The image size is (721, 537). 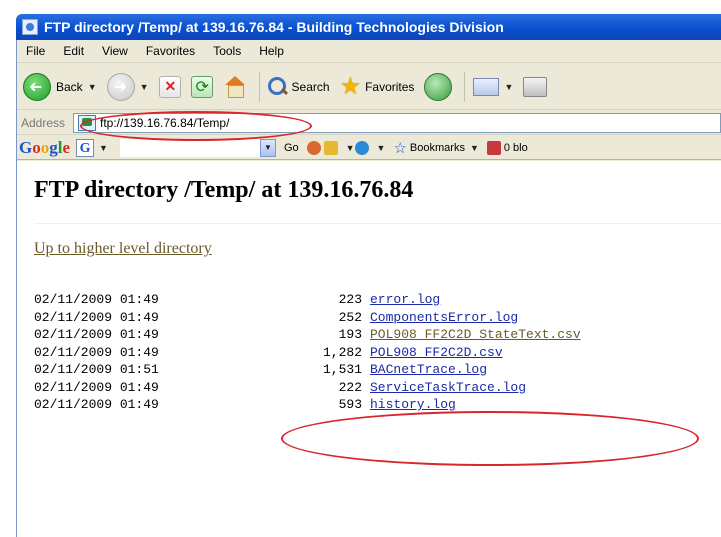 I want to click on mail-dropdown-icon: ▼, so click(x=508, y=87).